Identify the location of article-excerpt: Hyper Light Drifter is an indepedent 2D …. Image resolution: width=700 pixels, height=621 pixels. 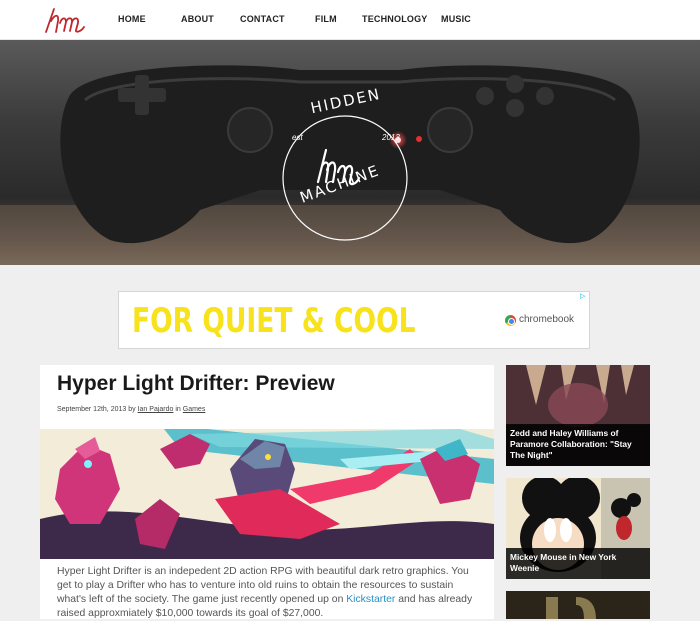
(269, 593).